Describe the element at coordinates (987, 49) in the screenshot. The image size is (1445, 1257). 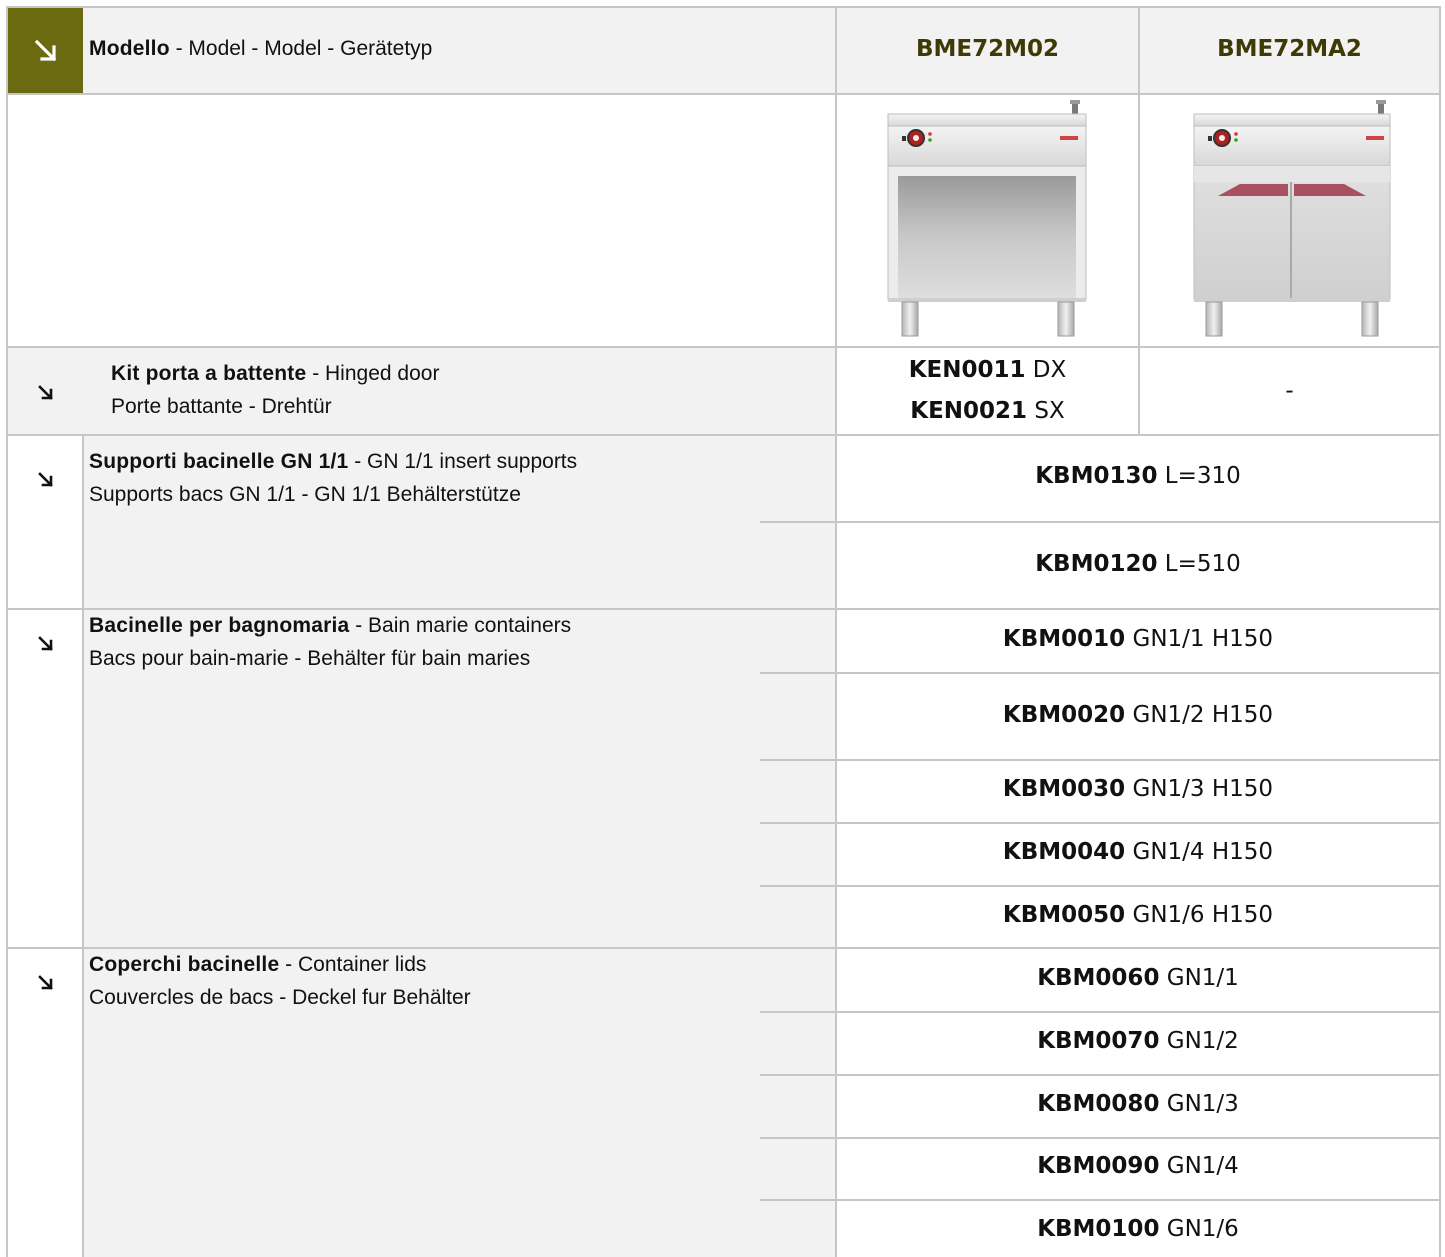
I see `model-name-1: BME72M02` at that location.